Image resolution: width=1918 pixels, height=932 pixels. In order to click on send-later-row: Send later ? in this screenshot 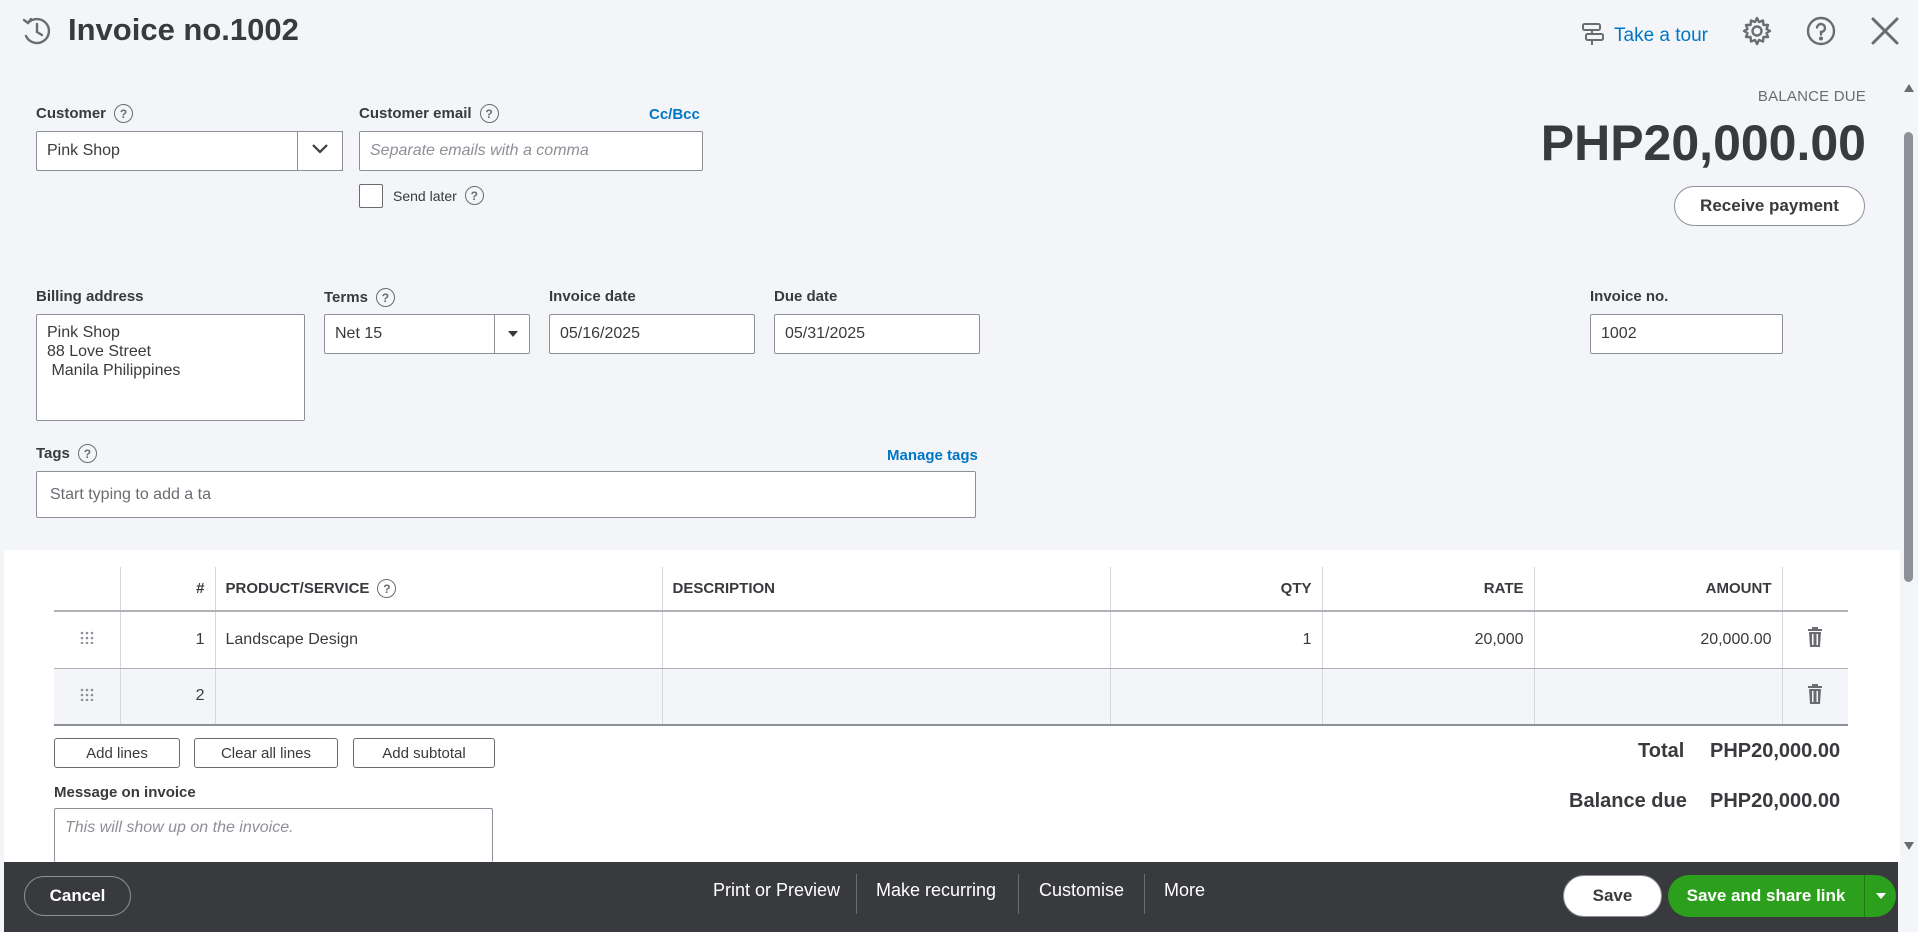, I will do `click(438, 195)`.